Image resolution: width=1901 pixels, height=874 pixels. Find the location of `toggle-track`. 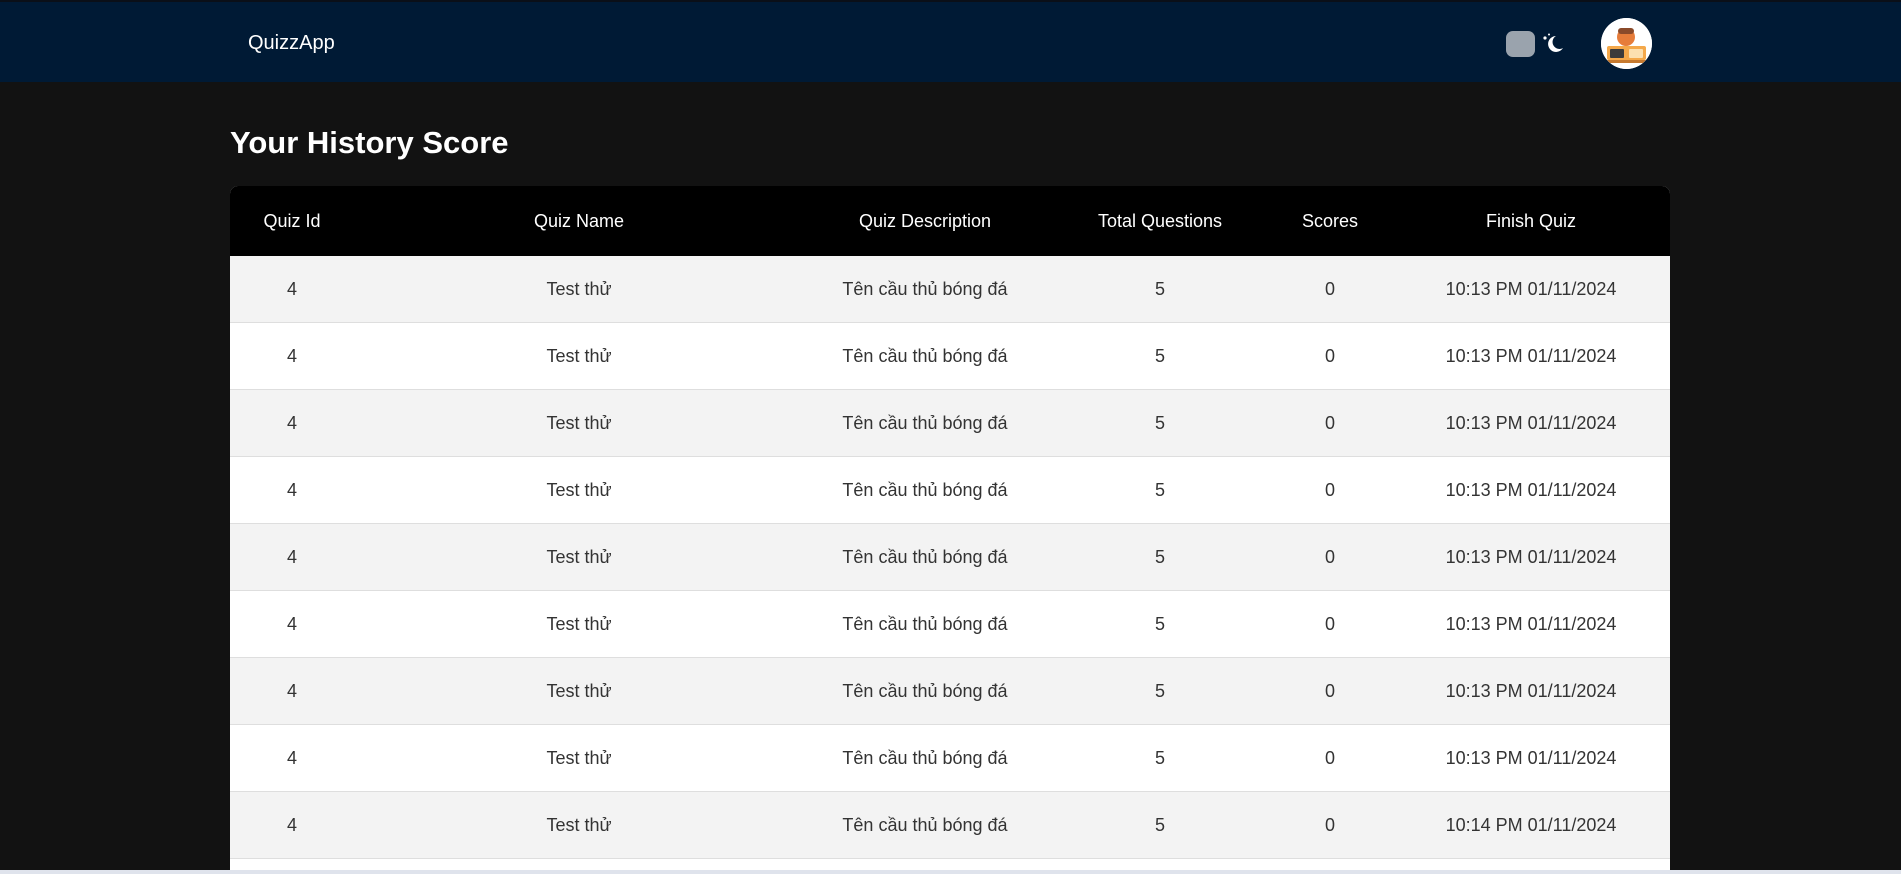

toggle-track is located at coordinates (1520, 44).